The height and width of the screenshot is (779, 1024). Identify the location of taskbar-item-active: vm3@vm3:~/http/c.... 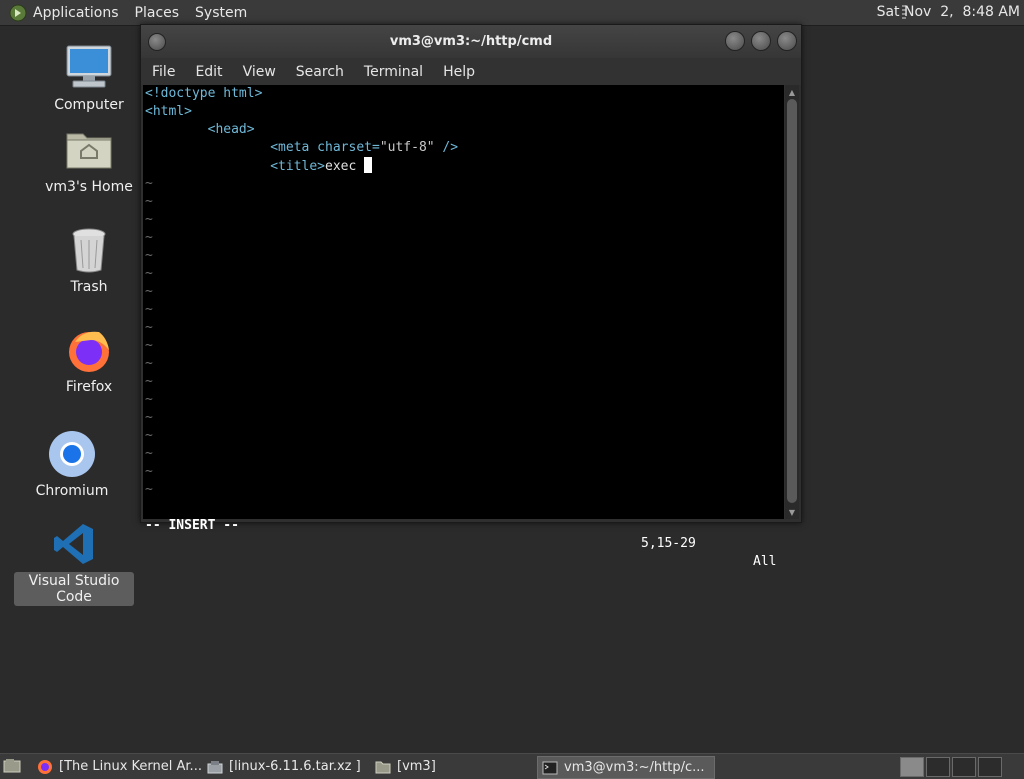
(626, 767).